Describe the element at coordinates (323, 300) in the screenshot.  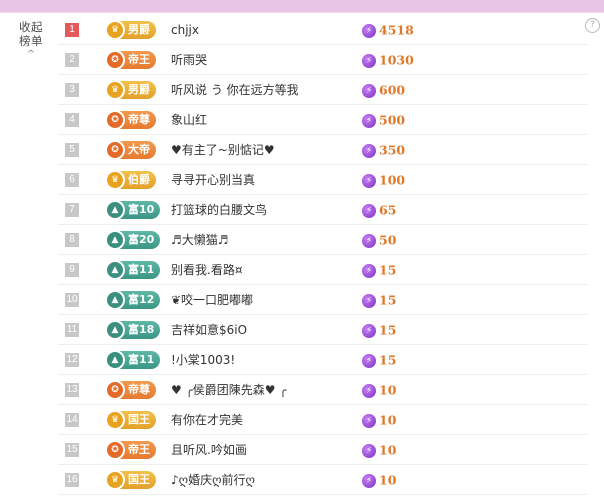
I see `leaderboard-row: 10 ▲ 富12 ❦咬一口肥嘟嘟 ⚡ 15` at that location.